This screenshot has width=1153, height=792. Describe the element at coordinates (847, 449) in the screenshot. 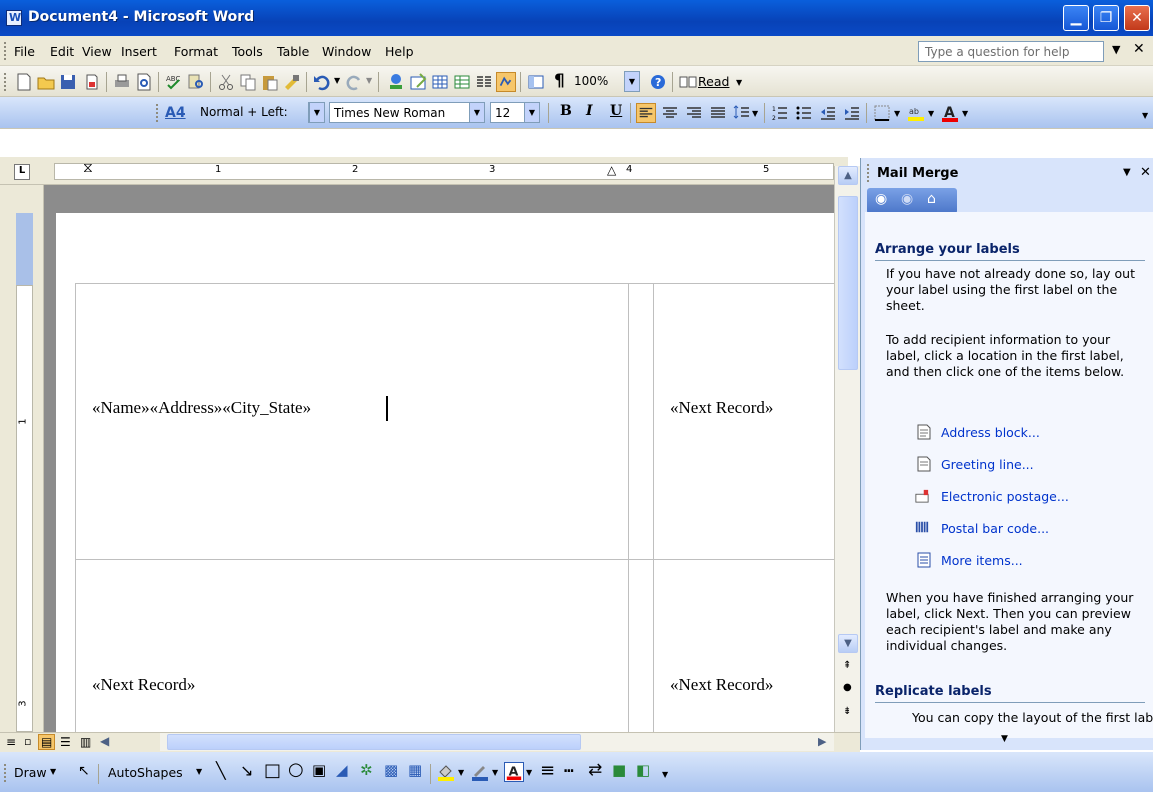

I see `vertical-scrollbar: ▲ ▼ ⇞ ● ⇟` at that location.